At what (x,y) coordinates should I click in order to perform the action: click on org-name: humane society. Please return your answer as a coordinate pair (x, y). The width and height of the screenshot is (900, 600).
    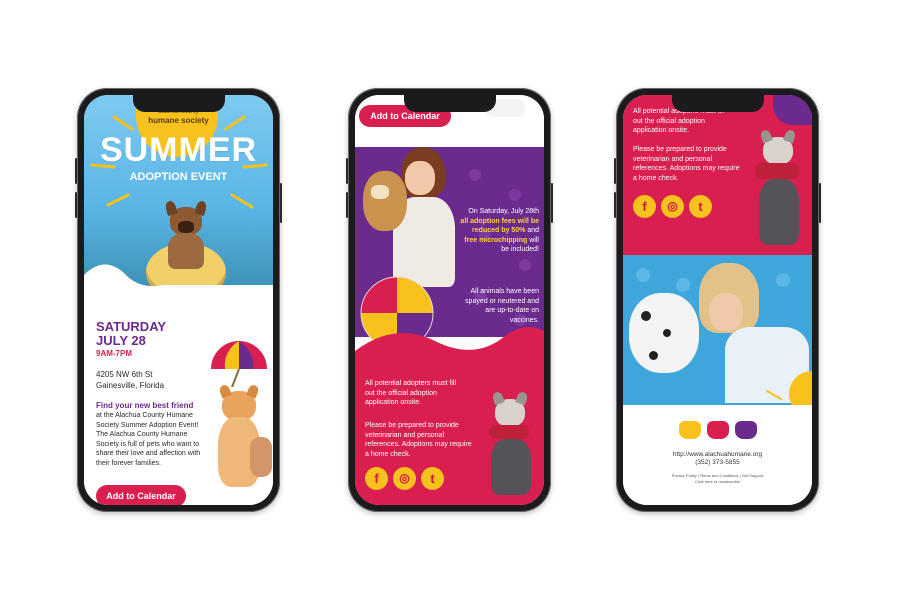
    Looking at the image, I should click on (178, 120).